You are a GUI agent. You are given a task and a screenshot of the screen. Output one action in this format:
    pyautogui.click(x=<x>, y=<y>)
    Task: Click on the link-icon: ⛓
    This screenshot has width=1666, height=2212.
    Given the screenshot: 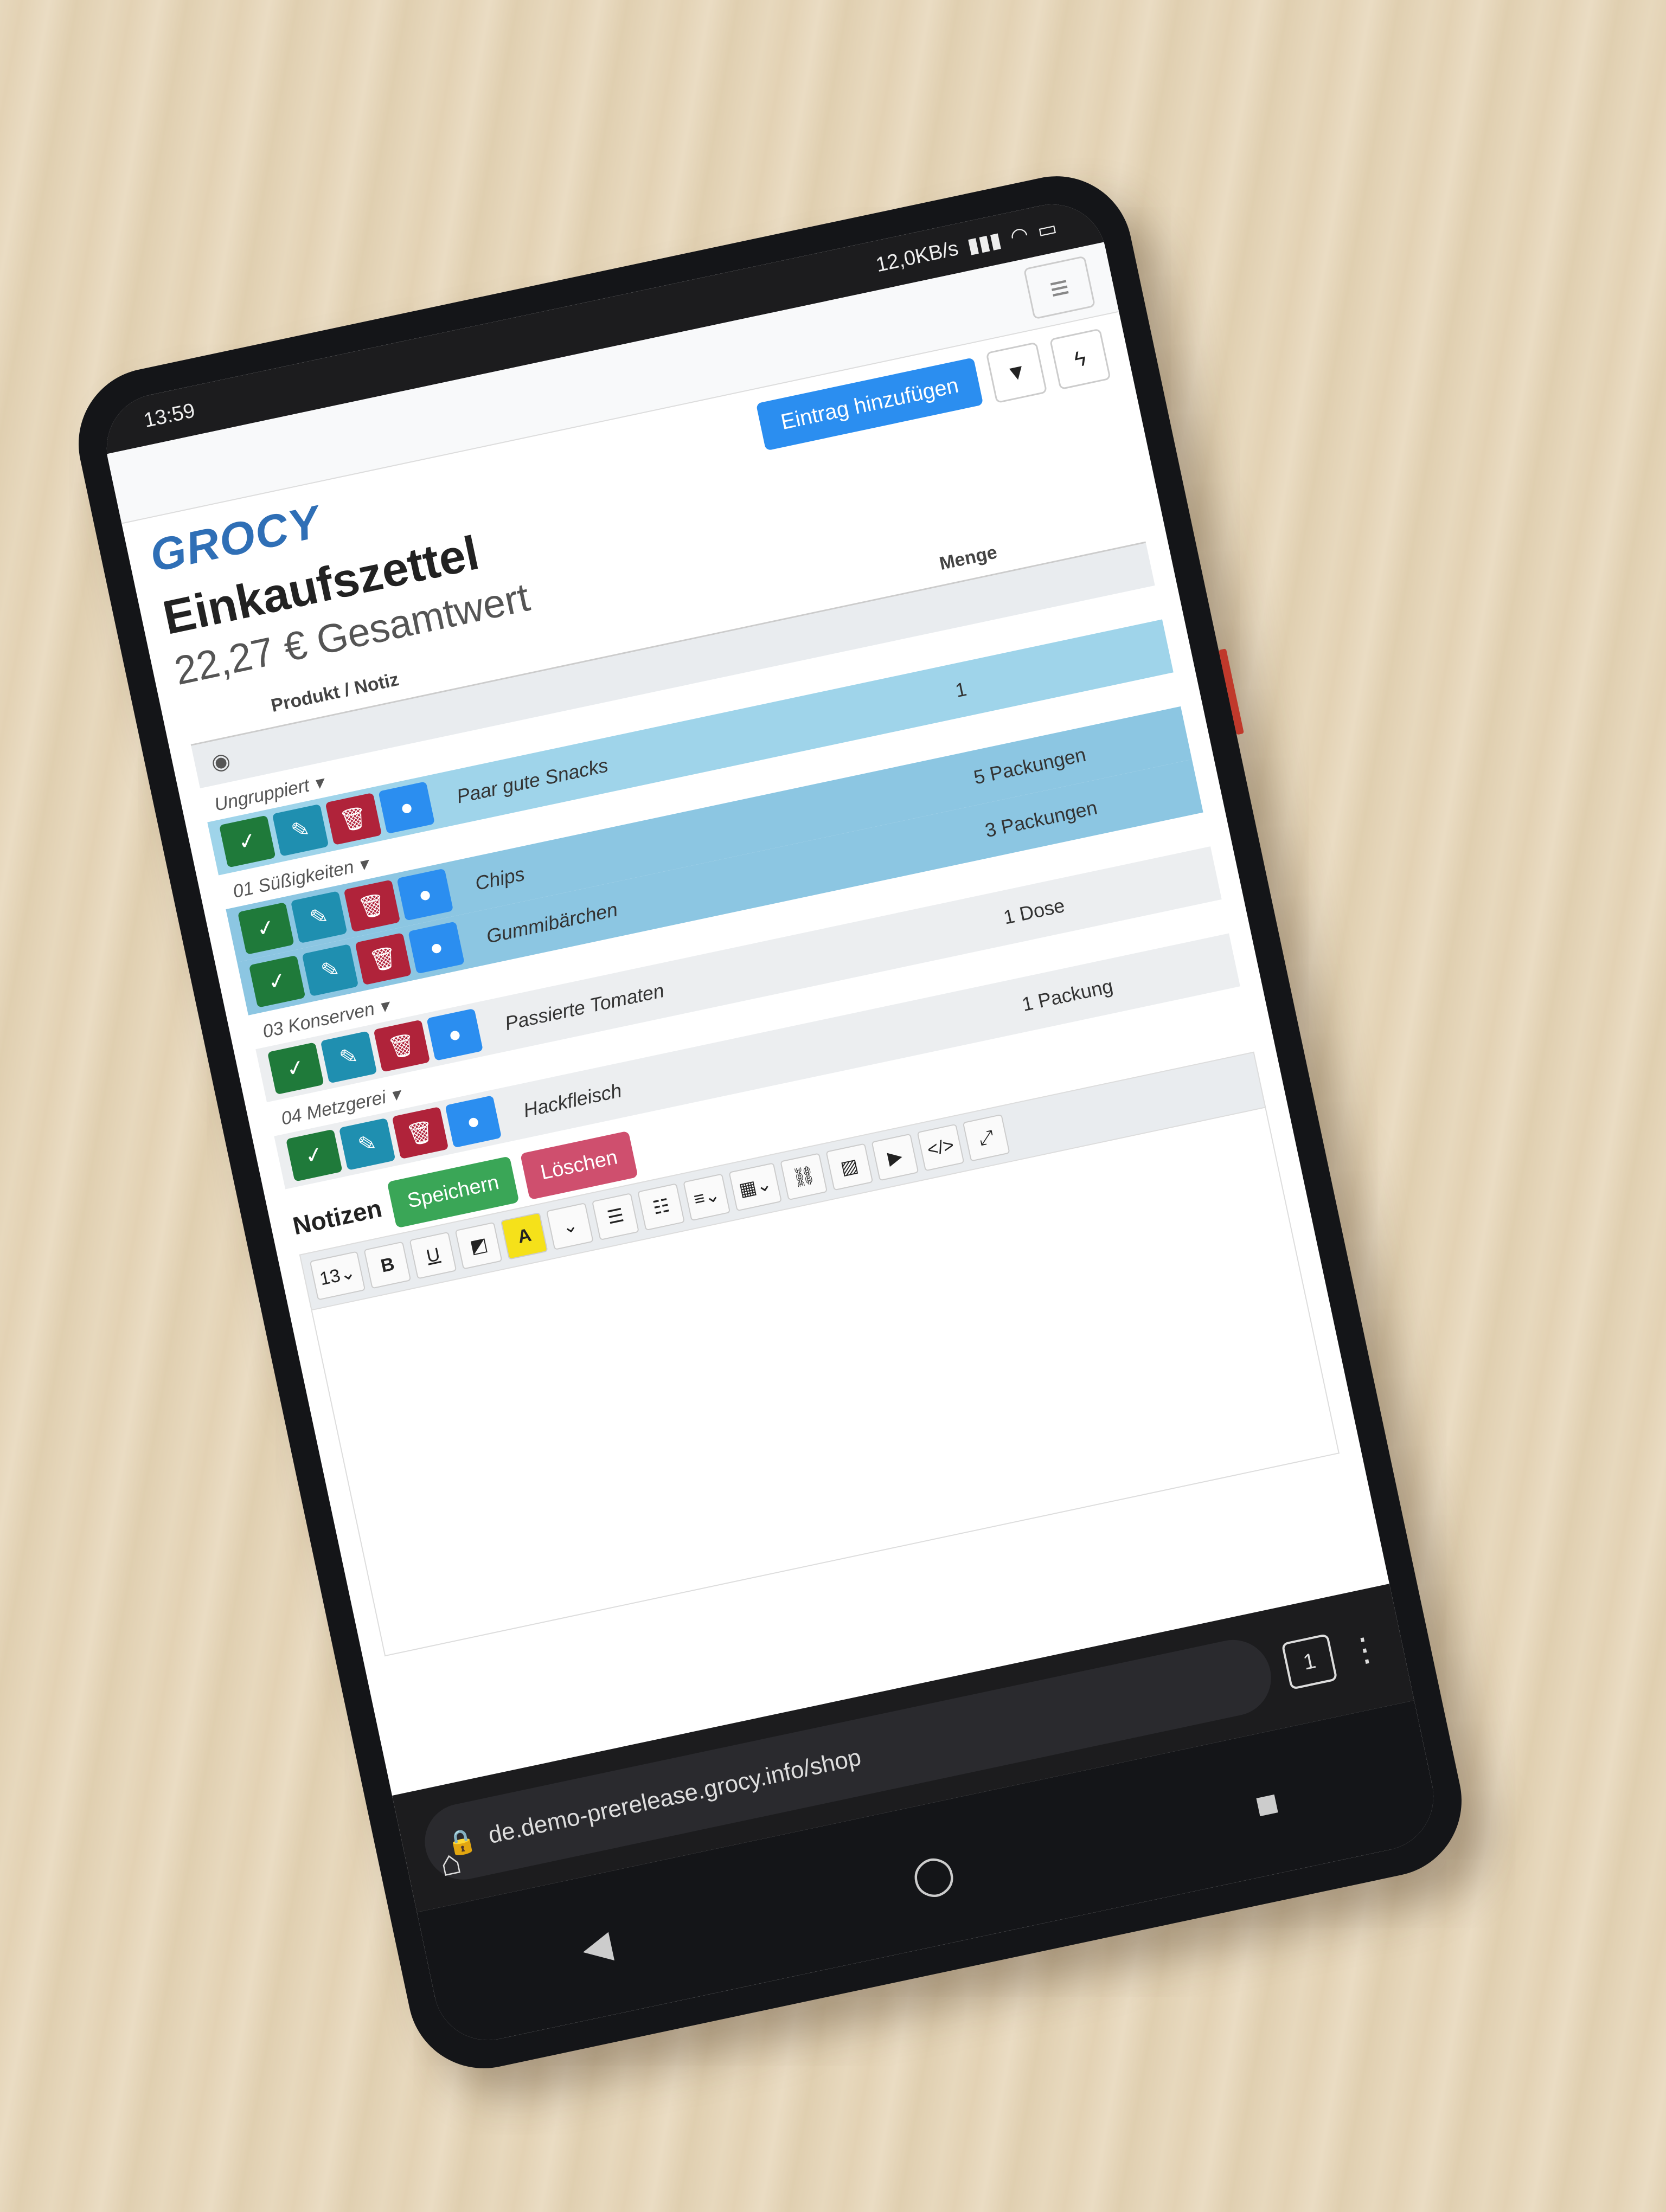 What is the action you would take?
    pyautogui.click(x=804, y=1177)
    